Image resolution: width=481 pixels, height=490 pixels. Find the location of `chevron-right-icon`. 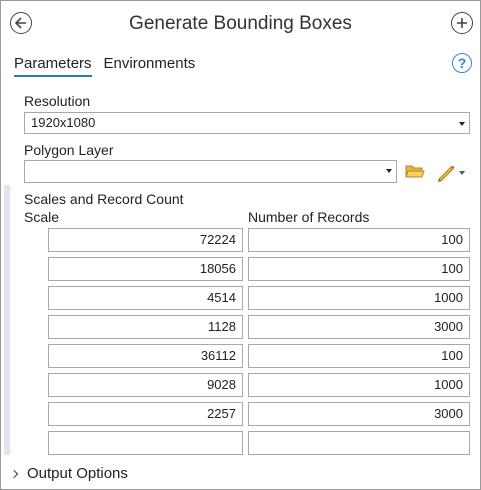

chevron-right-icon is located at coordinates (14, 473).